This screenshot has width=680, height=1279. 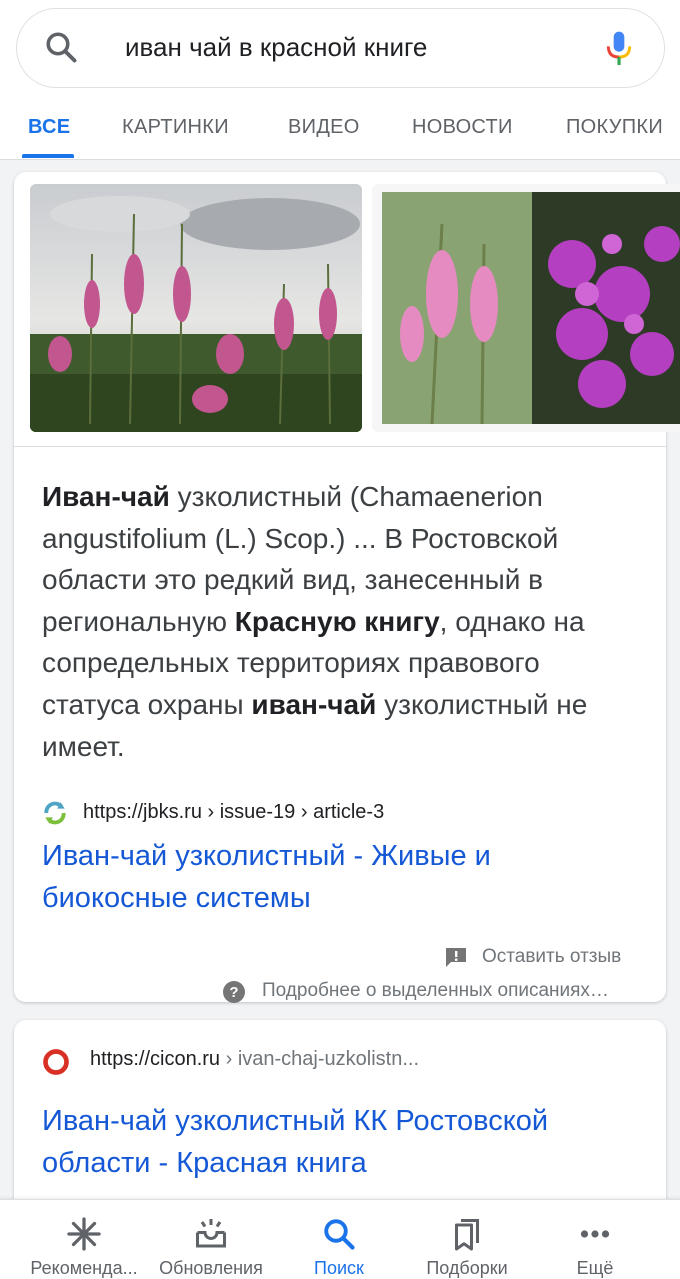 What do you see at coordinates (595, 1268) in the screenshot?
I see `nav-more-label: Ещё` at bounding box center [595, 1268].